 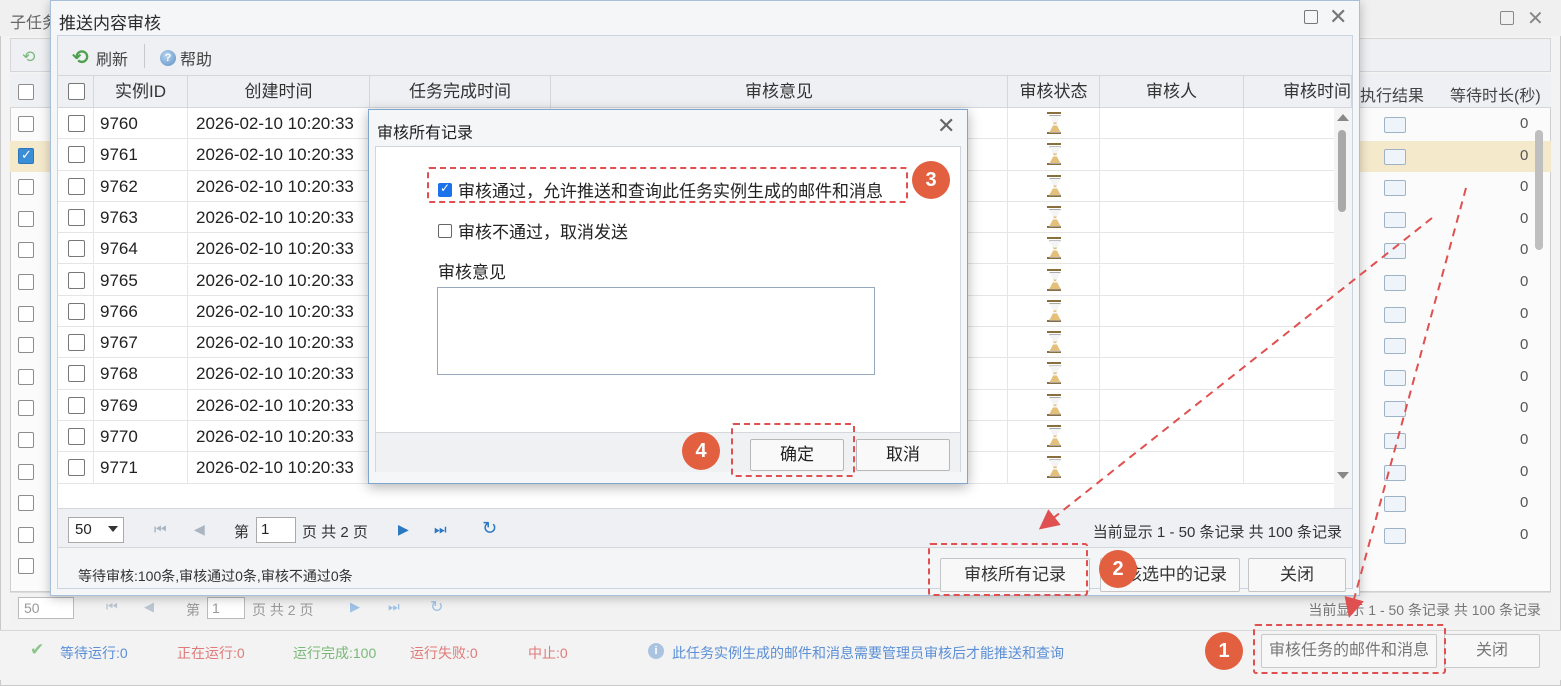 I want to click on column-opinion: 审核意见, so click(x=779, y=92).